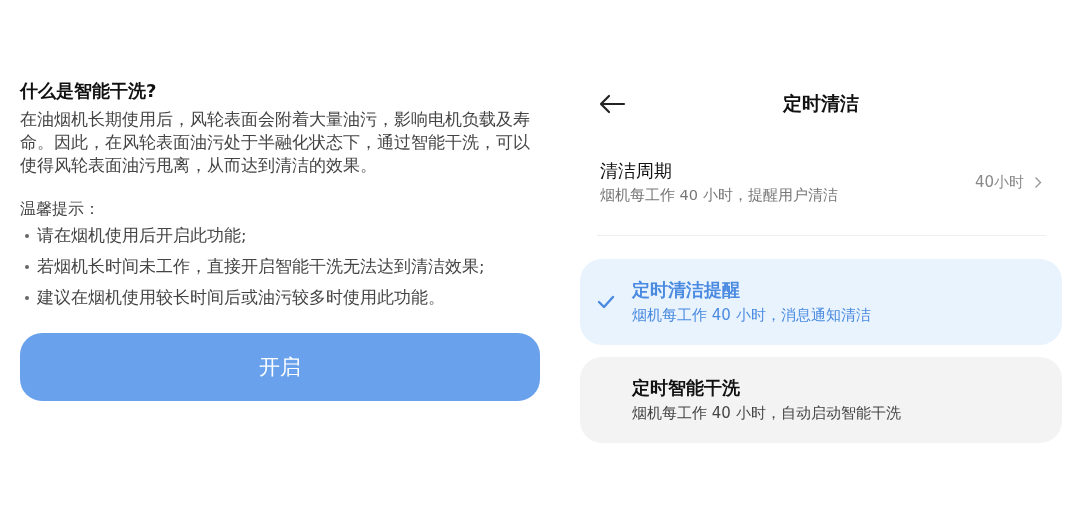 The width and height of the screenshot is (1080, 532). Describe the element at coordinates (612, 104) in the screenshot. I see `back-button` at that location.